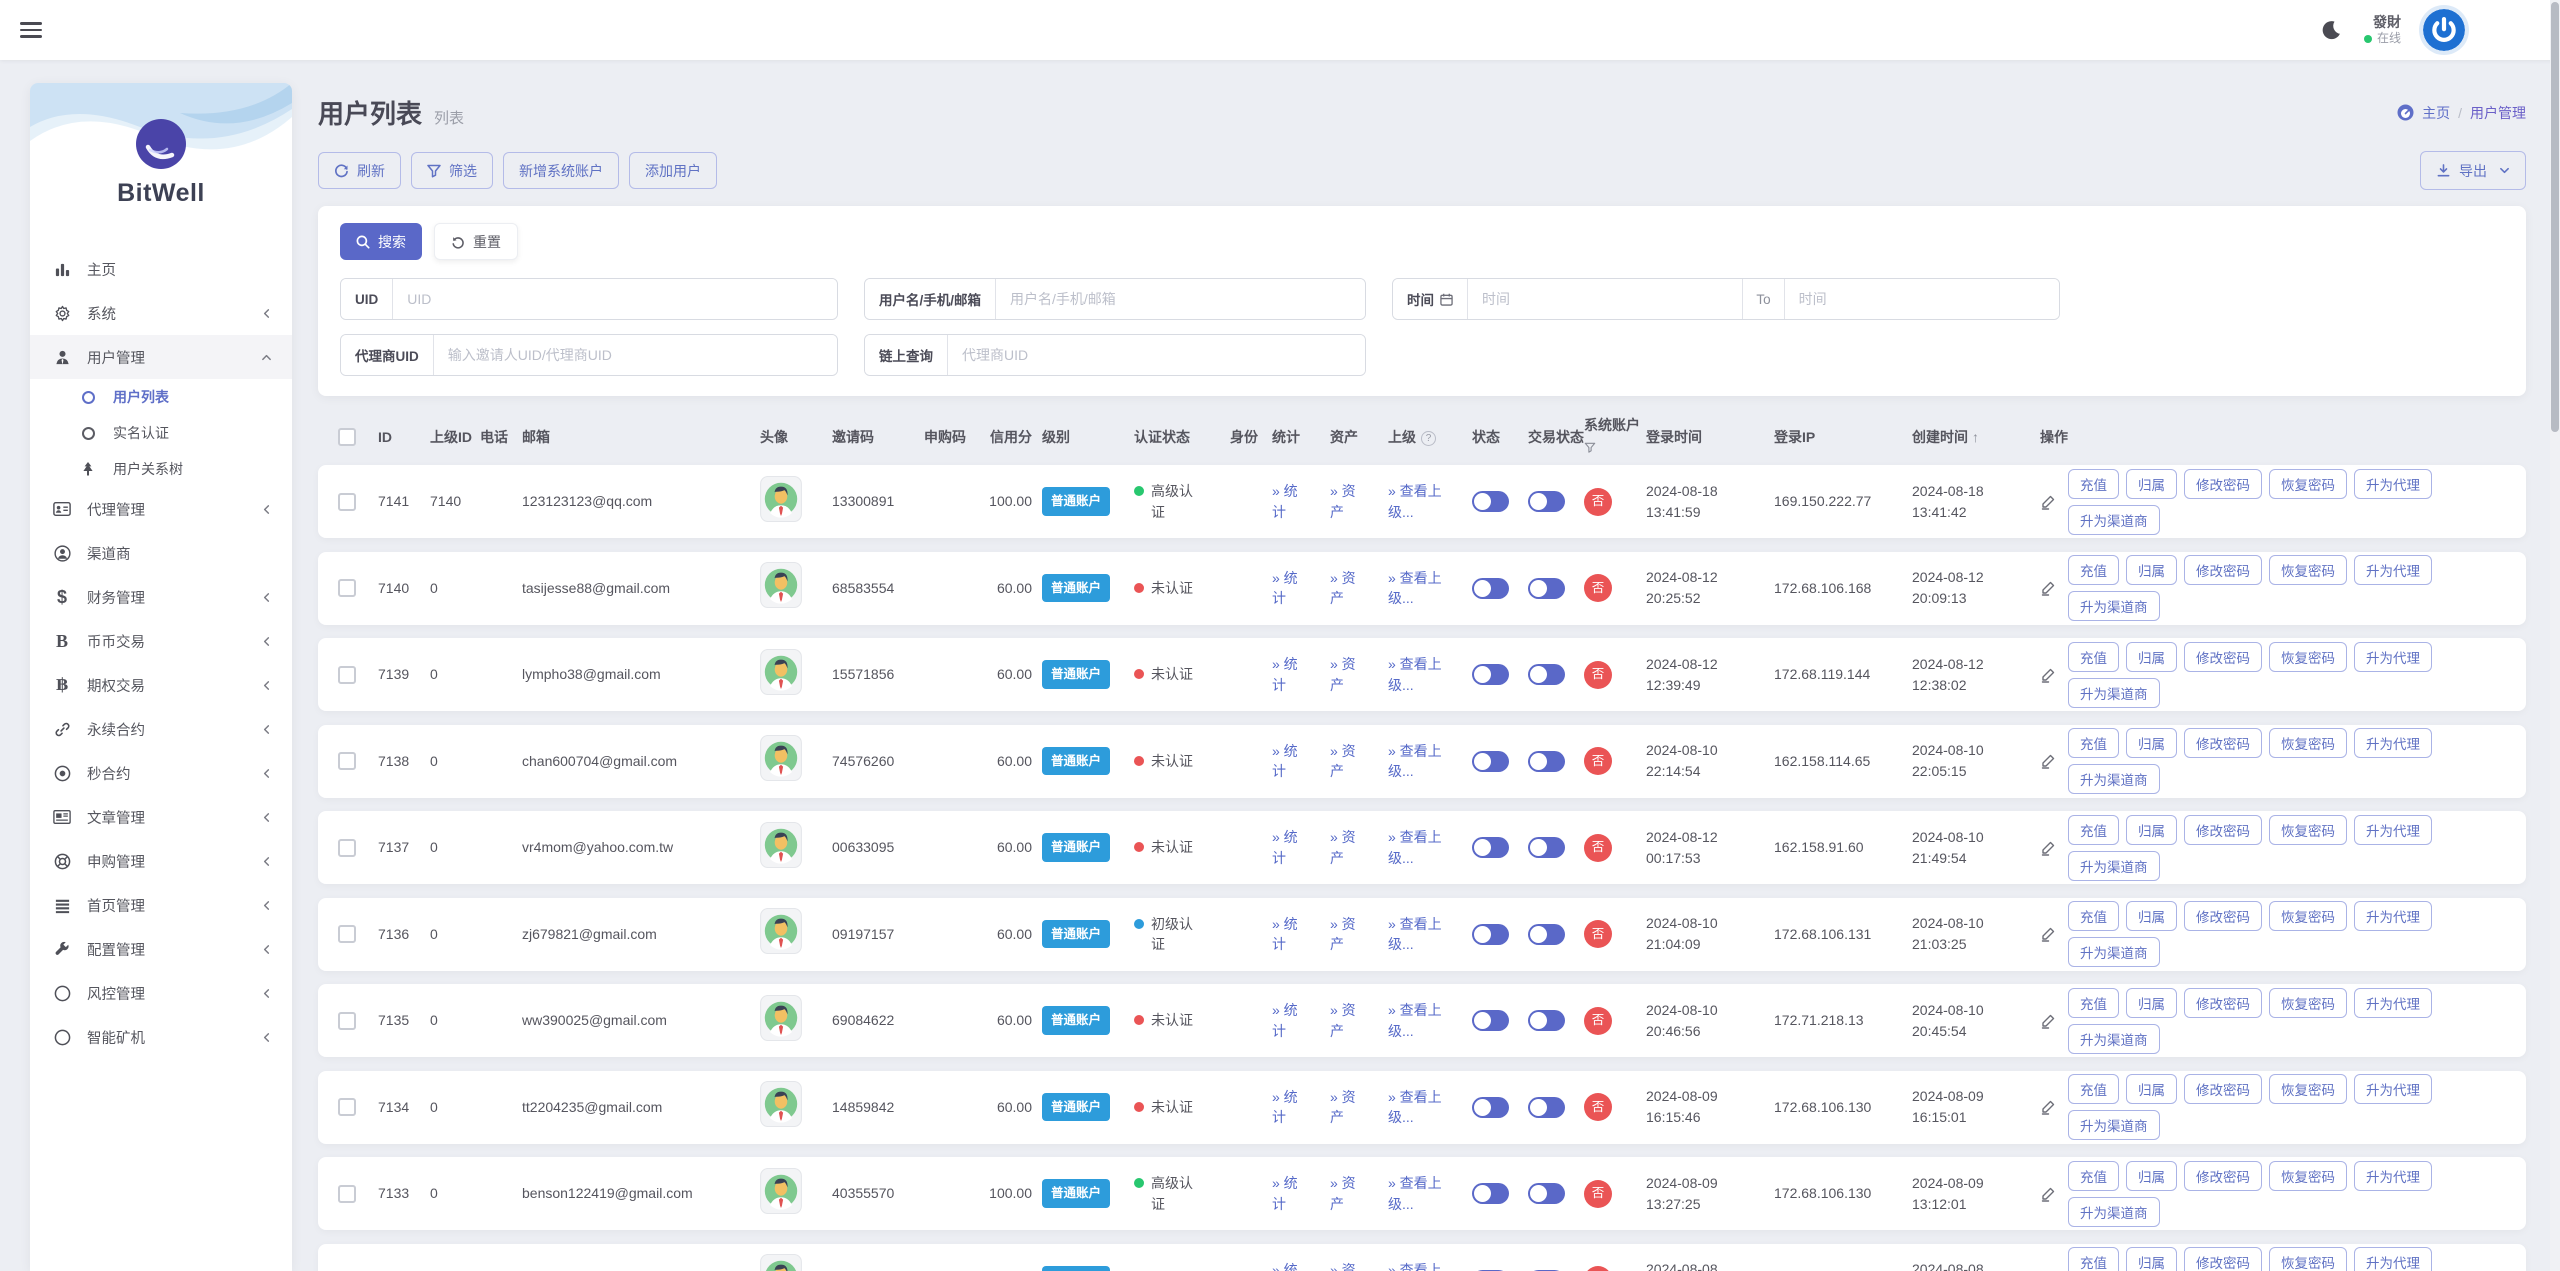  Describe the element at coordinates (1605, 299) in the screenshot. I see `time-from-input` at that location.